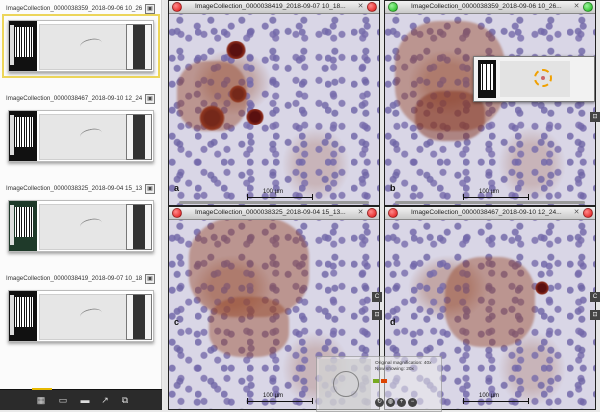 Image resolution: width=600 pixels, height=412 pixels. I want to click on pane-label: d, so click(393, 322).